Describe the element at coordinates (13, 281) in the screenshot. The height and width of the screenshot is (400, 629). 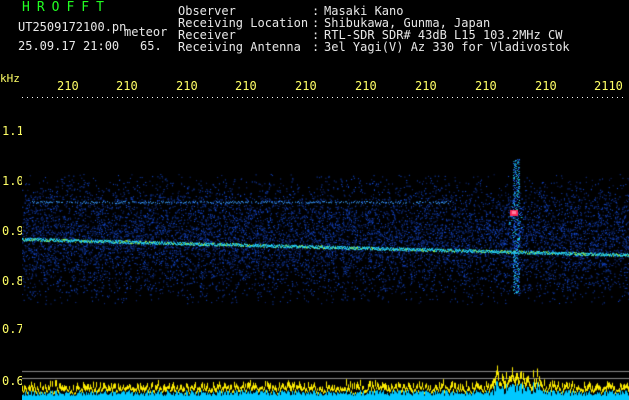
I see `freq-tick-label: 0.8` at that location.